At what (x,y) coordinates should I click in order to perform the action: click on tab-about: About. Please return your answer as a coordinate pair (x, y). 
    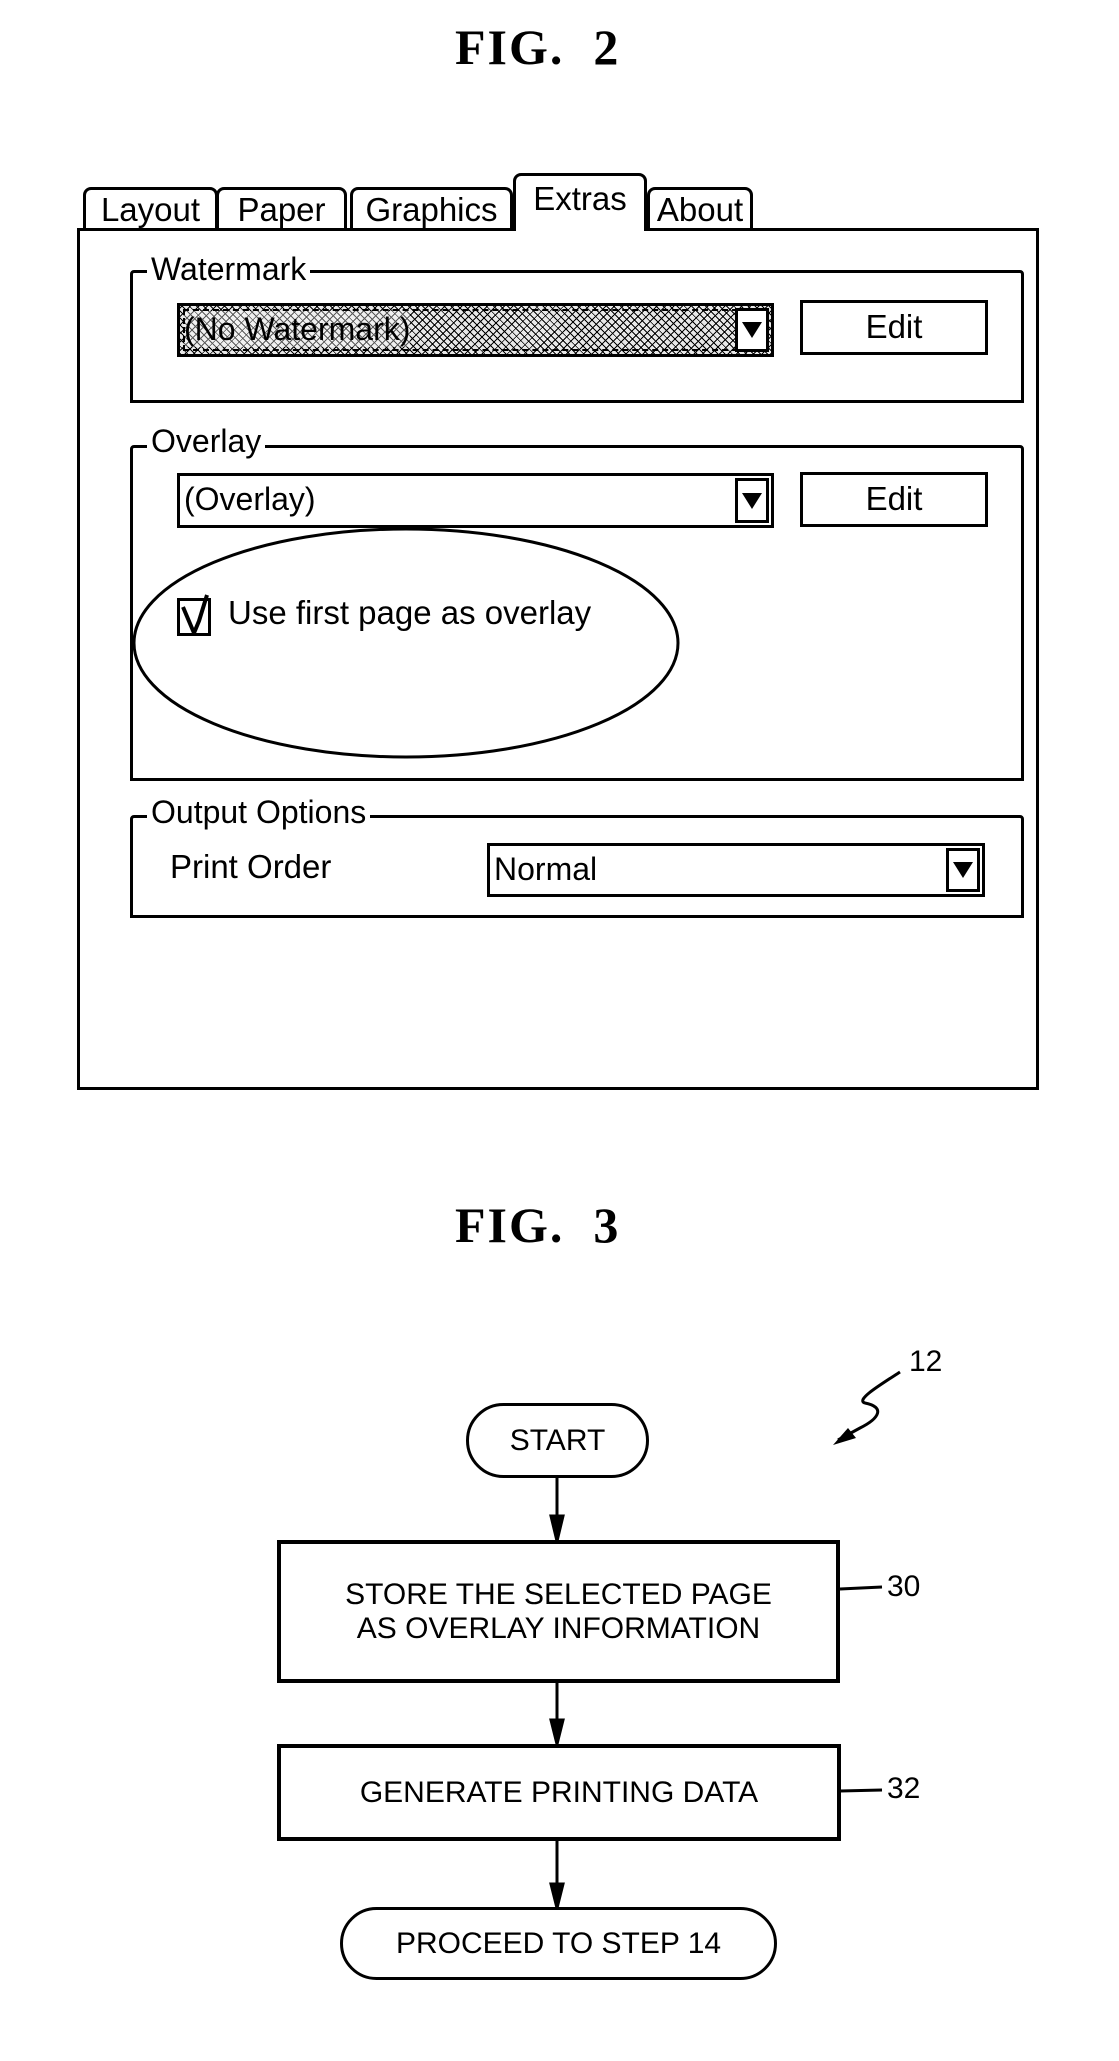
    Looking at the image, I should click on (700, 207).